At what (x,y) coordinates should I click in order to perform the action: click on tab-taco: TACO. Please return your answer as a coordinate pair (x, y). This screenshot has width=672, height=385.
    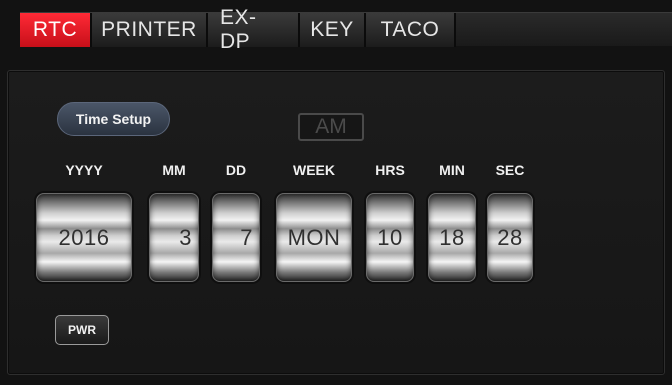
    Looking at the image, I should click on (411, 30).